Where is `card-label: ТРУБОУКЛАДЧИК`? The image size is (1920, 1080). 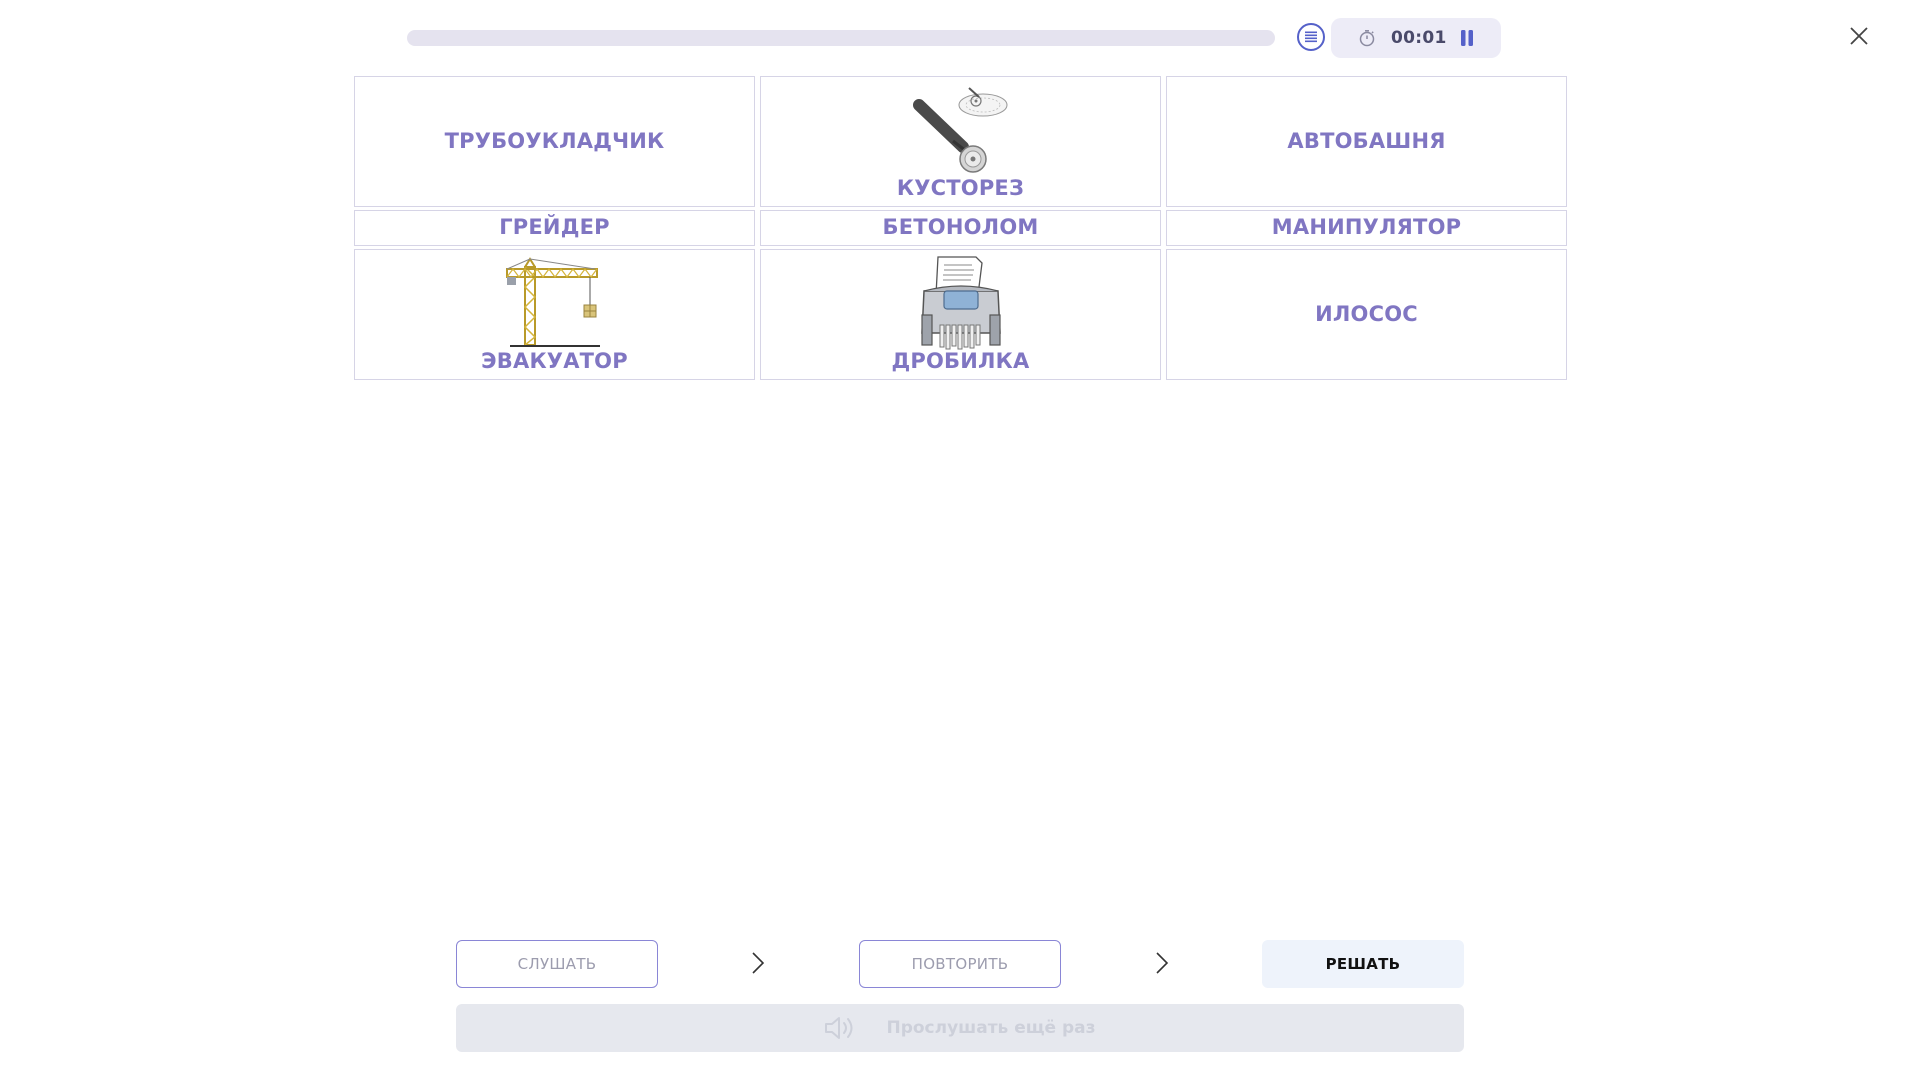
card-label: ТРУБОУКЛАДЧИК is located at coordinates (554, 141).